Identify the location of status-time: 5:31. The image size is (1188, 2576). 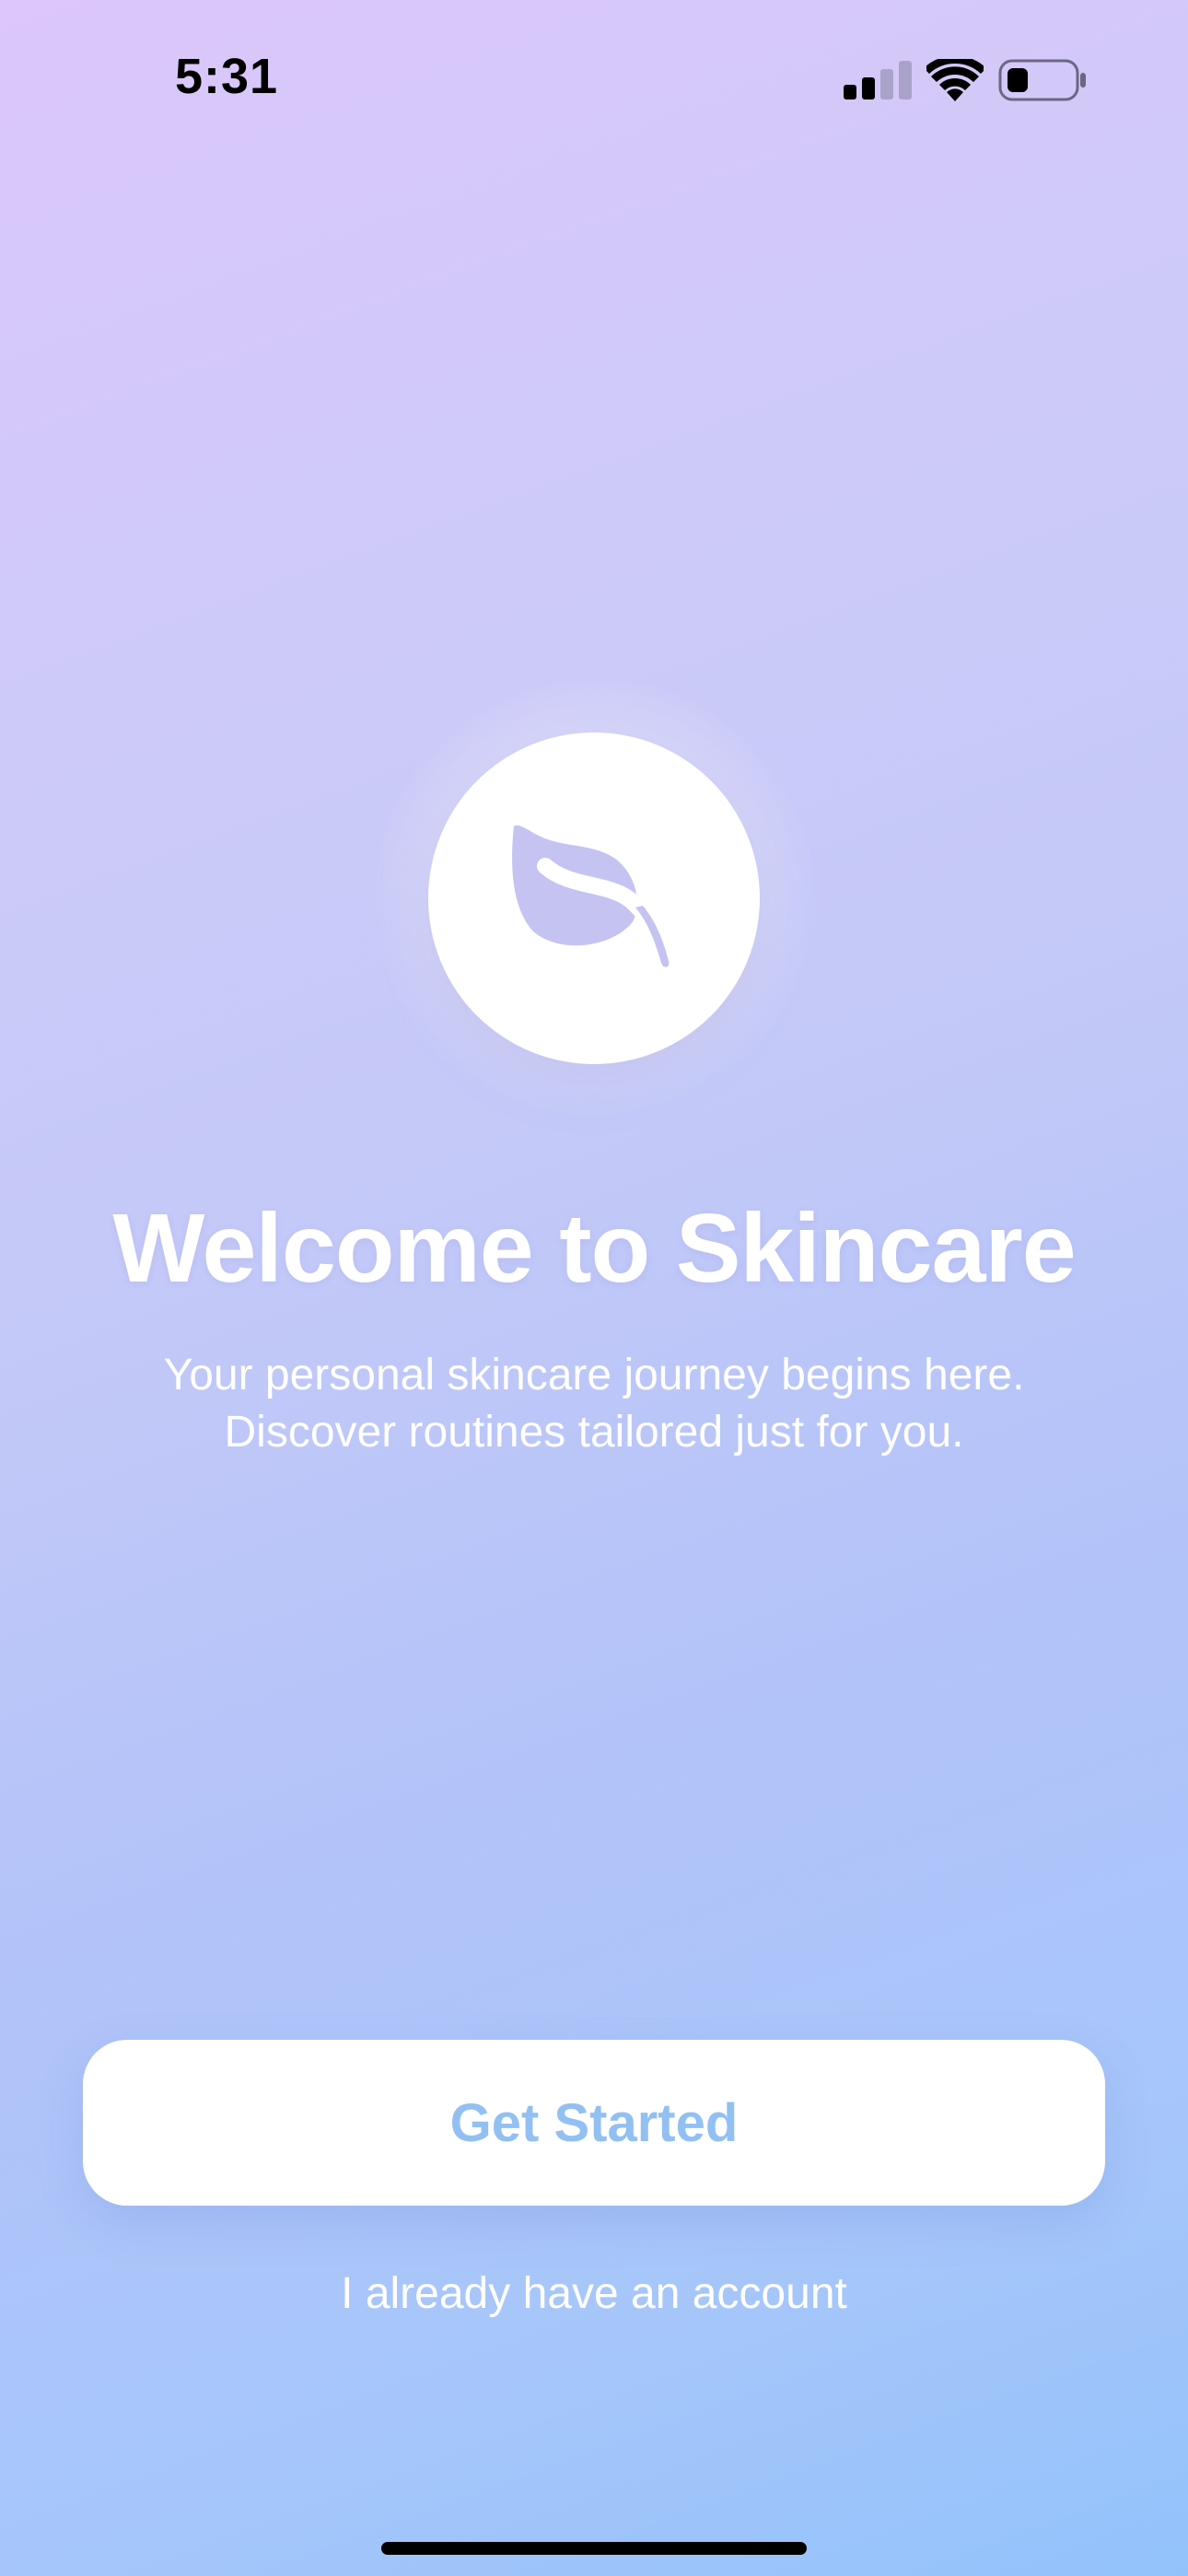
(227, 76).